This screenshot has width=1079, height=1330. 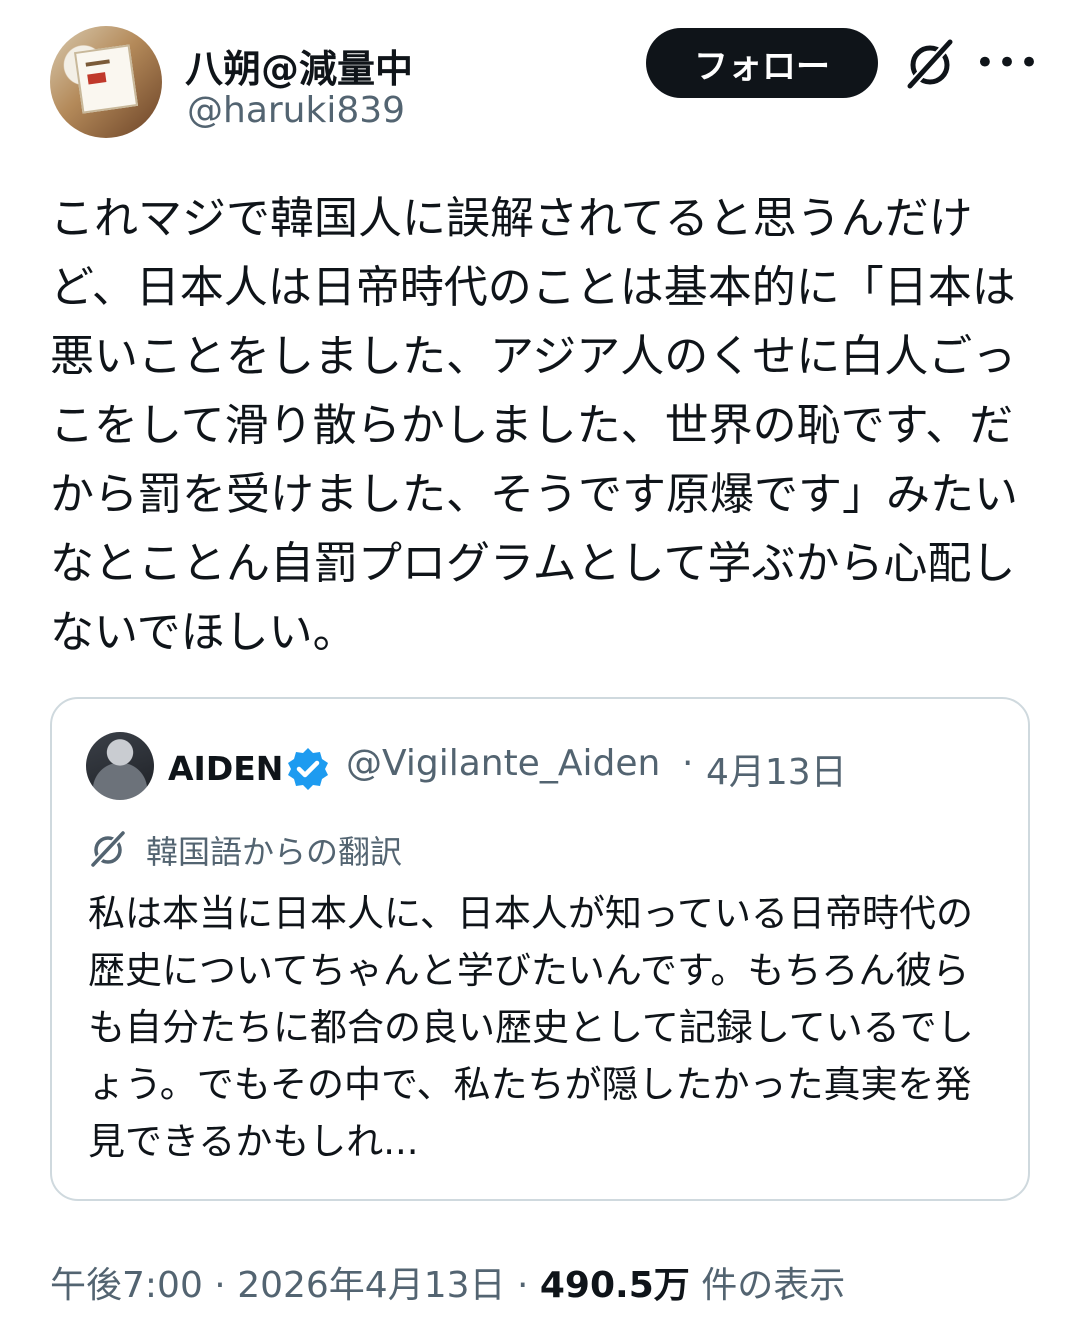 I want to click on view-count-label: 件の表示, so click(x=767, y=1285).